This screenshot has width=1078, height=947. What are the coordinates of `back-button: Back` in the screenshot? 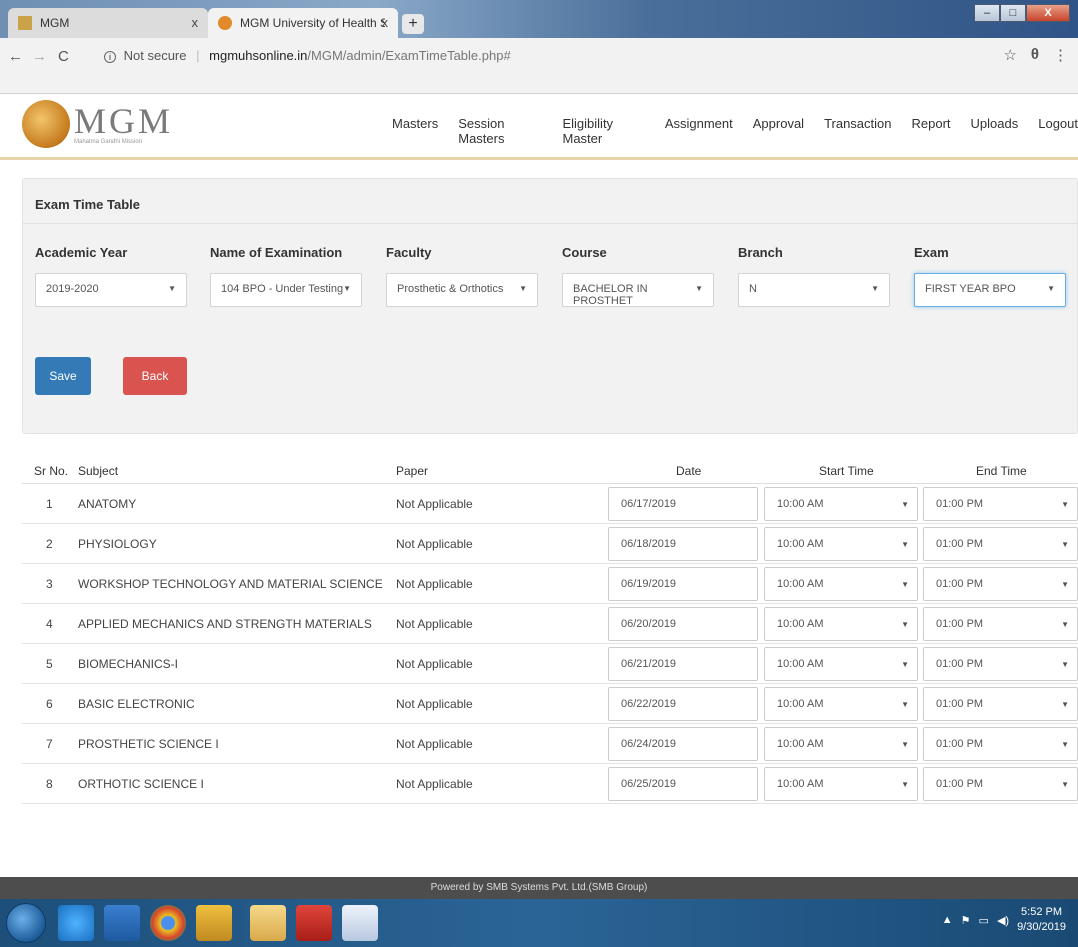 It's located at (155, 376).